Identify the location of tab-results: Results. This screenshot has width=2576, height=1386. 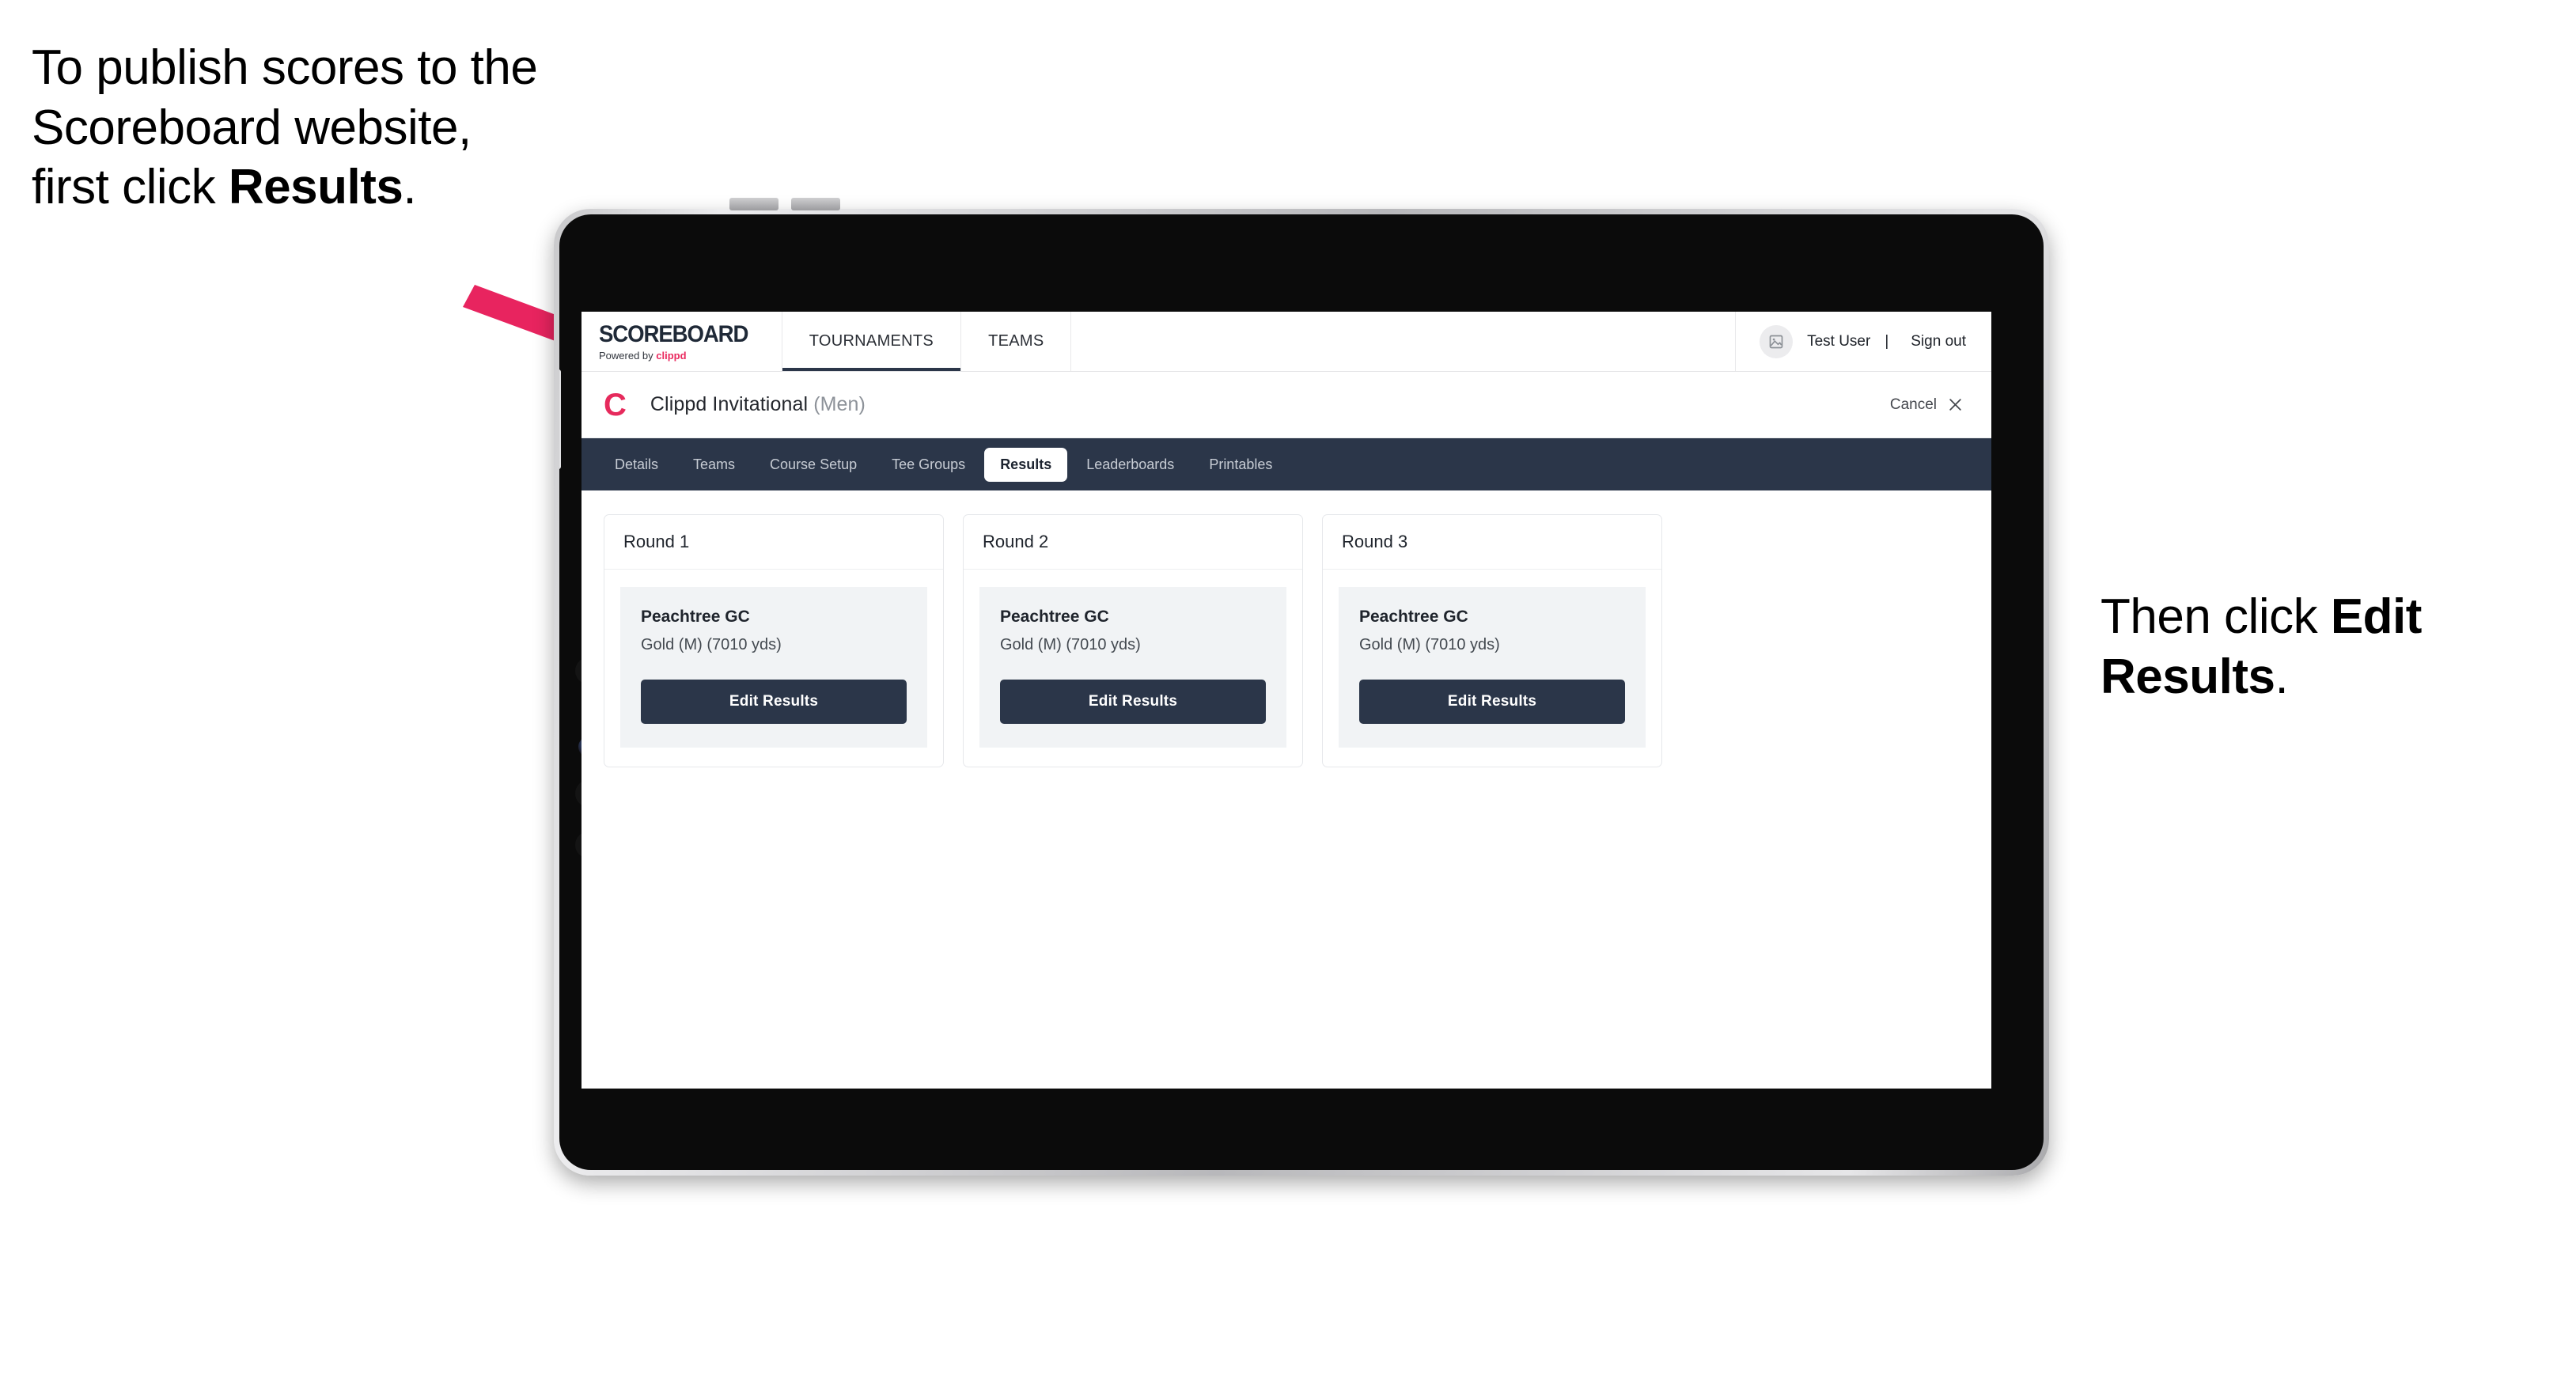
(1026, 464).